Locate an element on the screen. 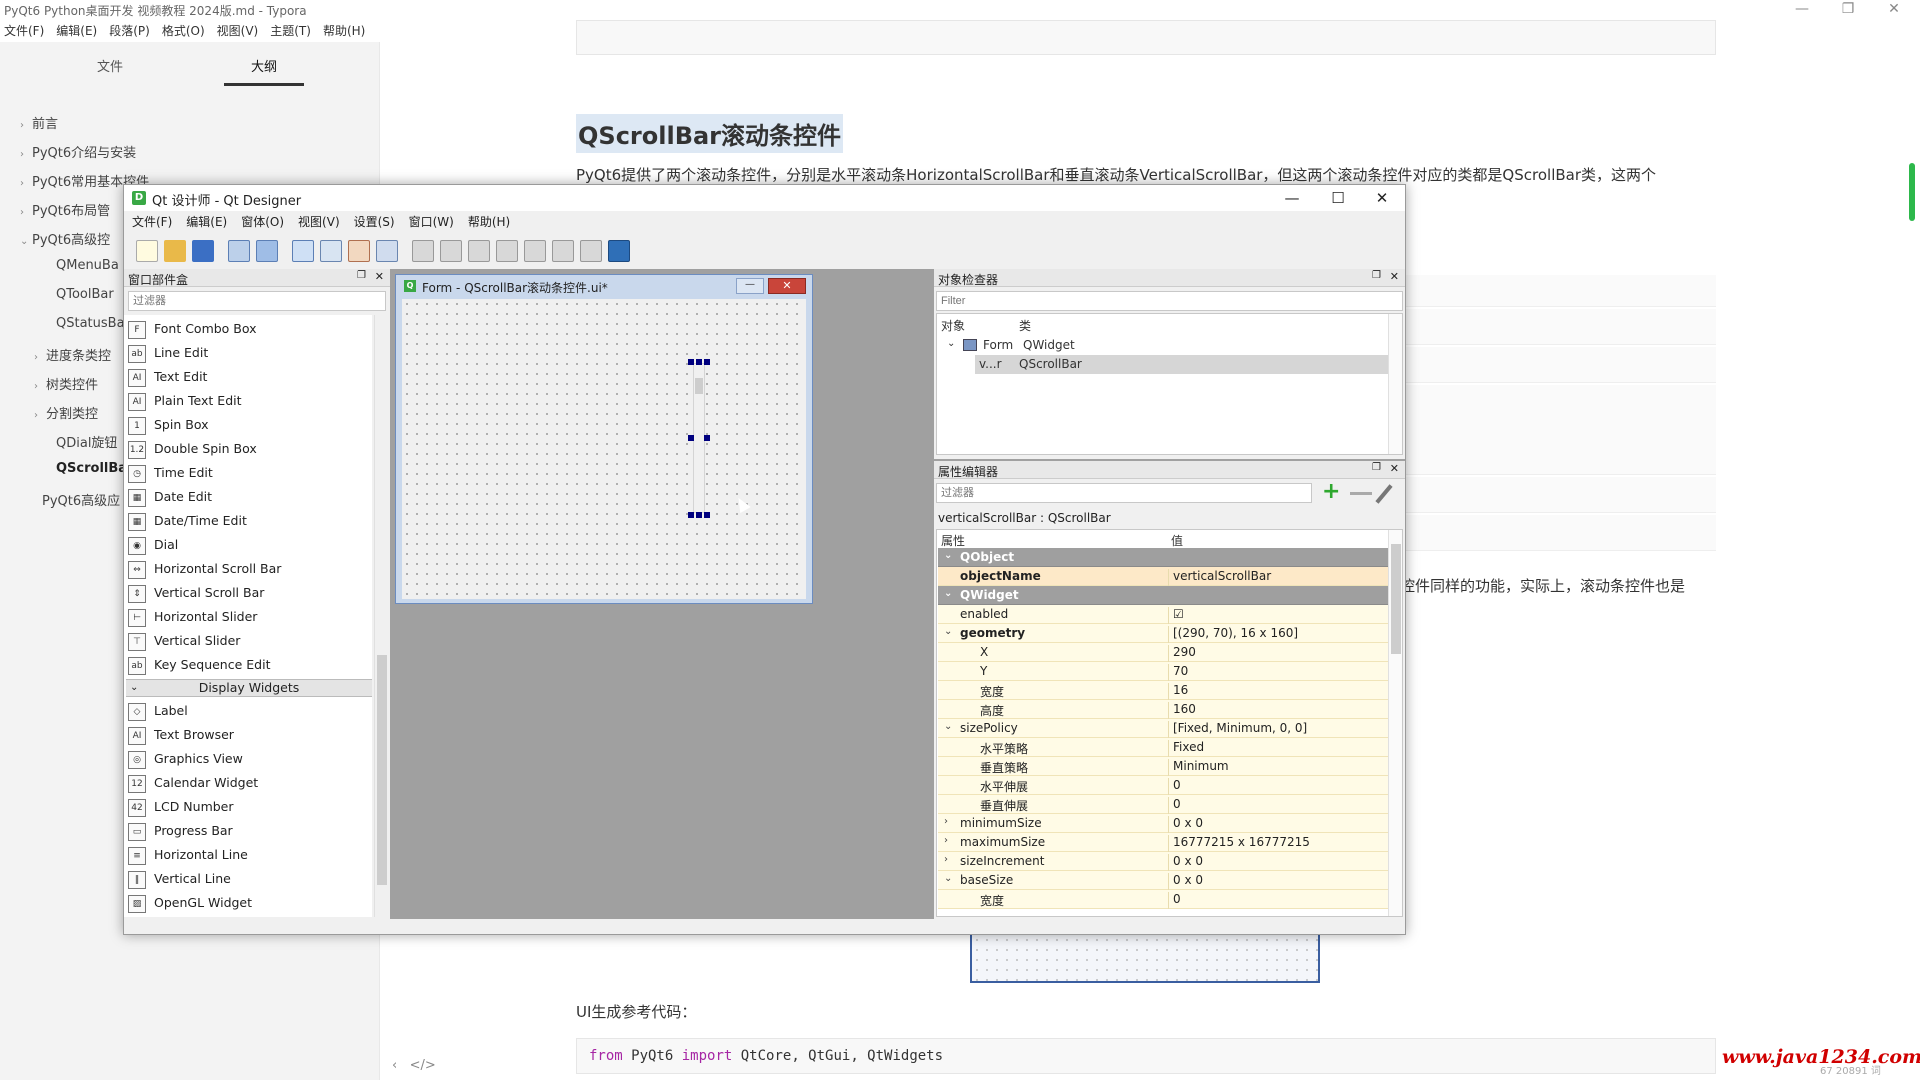 This screenshot has width=1920, height=1080. property-row: › maximumSize 16777215 x 16777215 is located at coordinates (1165, 842).